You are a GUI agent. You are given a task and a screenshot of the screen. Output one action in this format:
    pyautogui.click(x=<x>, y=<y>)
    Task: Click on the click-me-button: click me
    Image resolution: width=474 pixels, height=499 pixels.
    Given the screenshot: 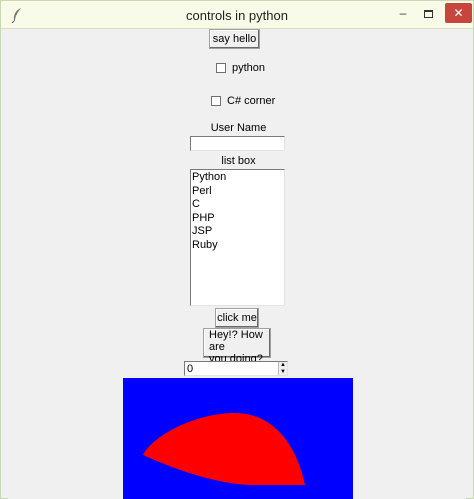 What is the action you would take?
    pyautogui.click(x=237, y=318)
    